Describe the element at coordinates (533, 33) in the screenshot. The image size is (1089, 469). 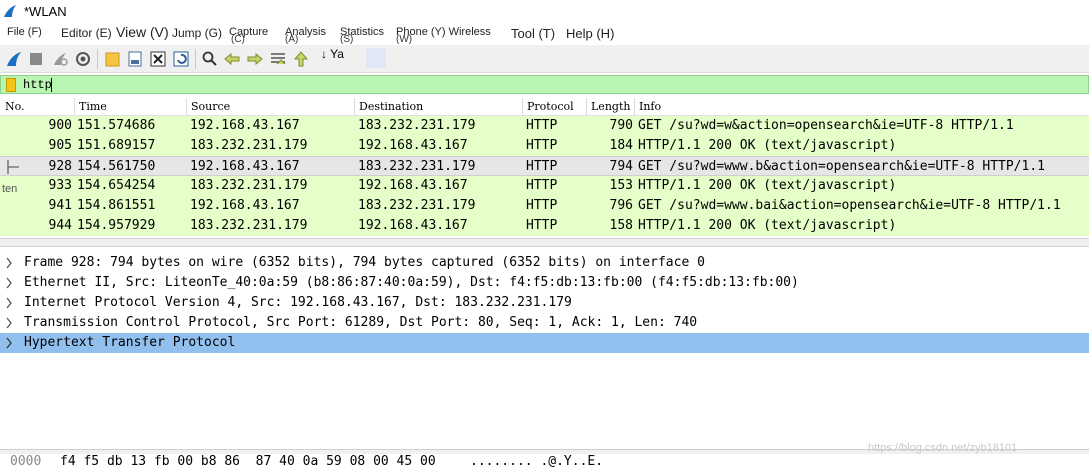
I see `menu-tools: Tool (T)` at that location.